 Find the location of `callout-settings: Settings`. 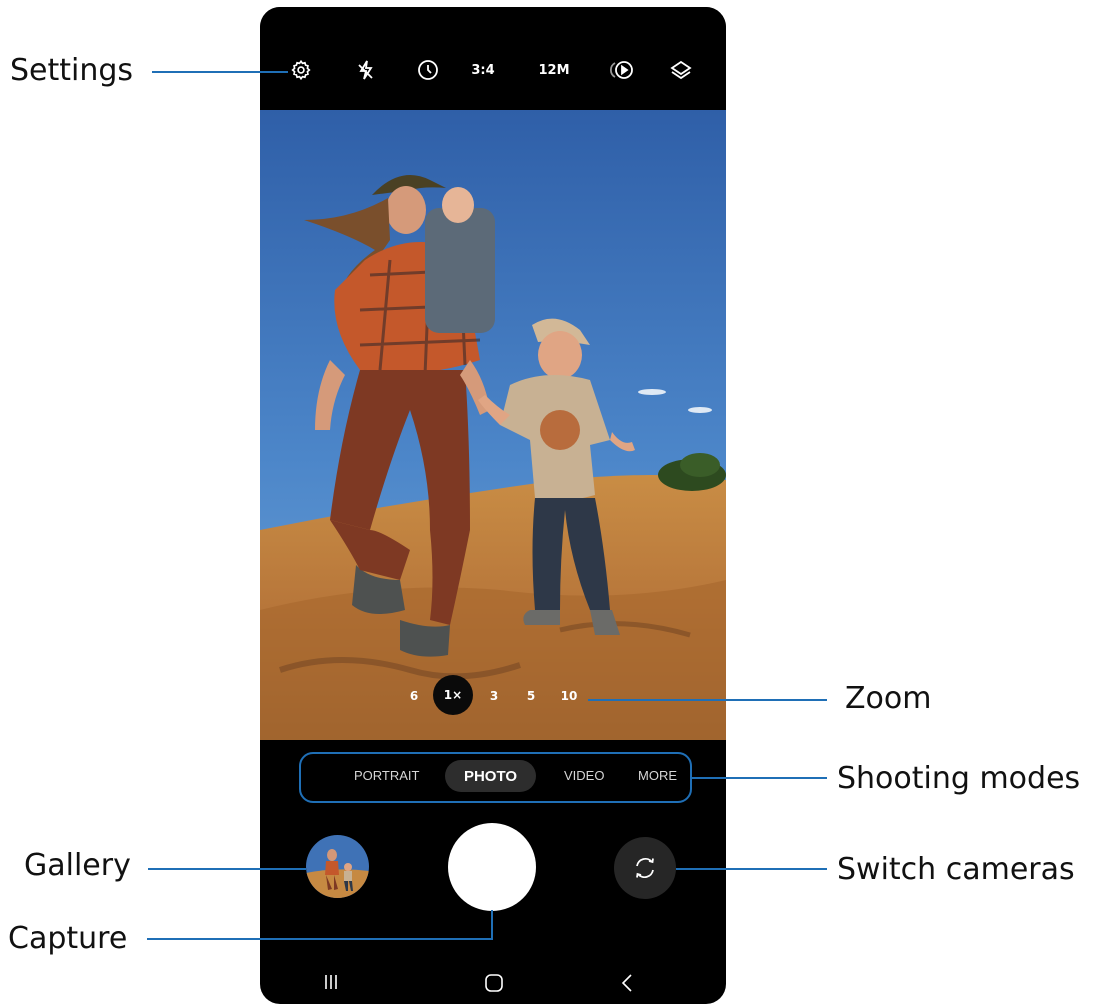

callout-settings: Settings is located at coordinates (72, 70).